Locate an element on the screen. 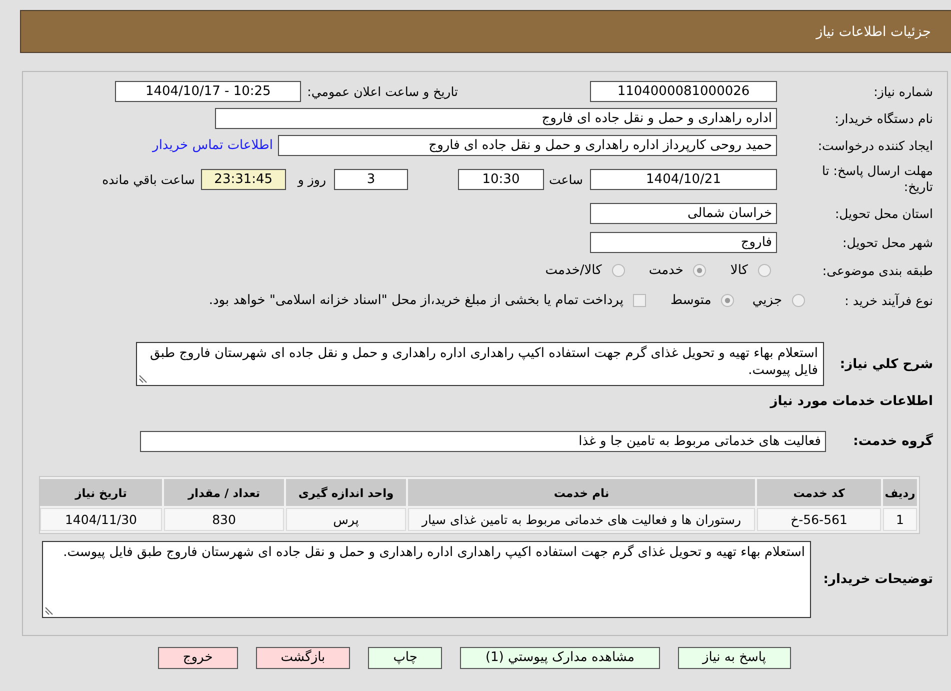 The image size is (951, 691). purchase-type-label: نوع فرآیند خرید : is located at coordinates (888, 300).